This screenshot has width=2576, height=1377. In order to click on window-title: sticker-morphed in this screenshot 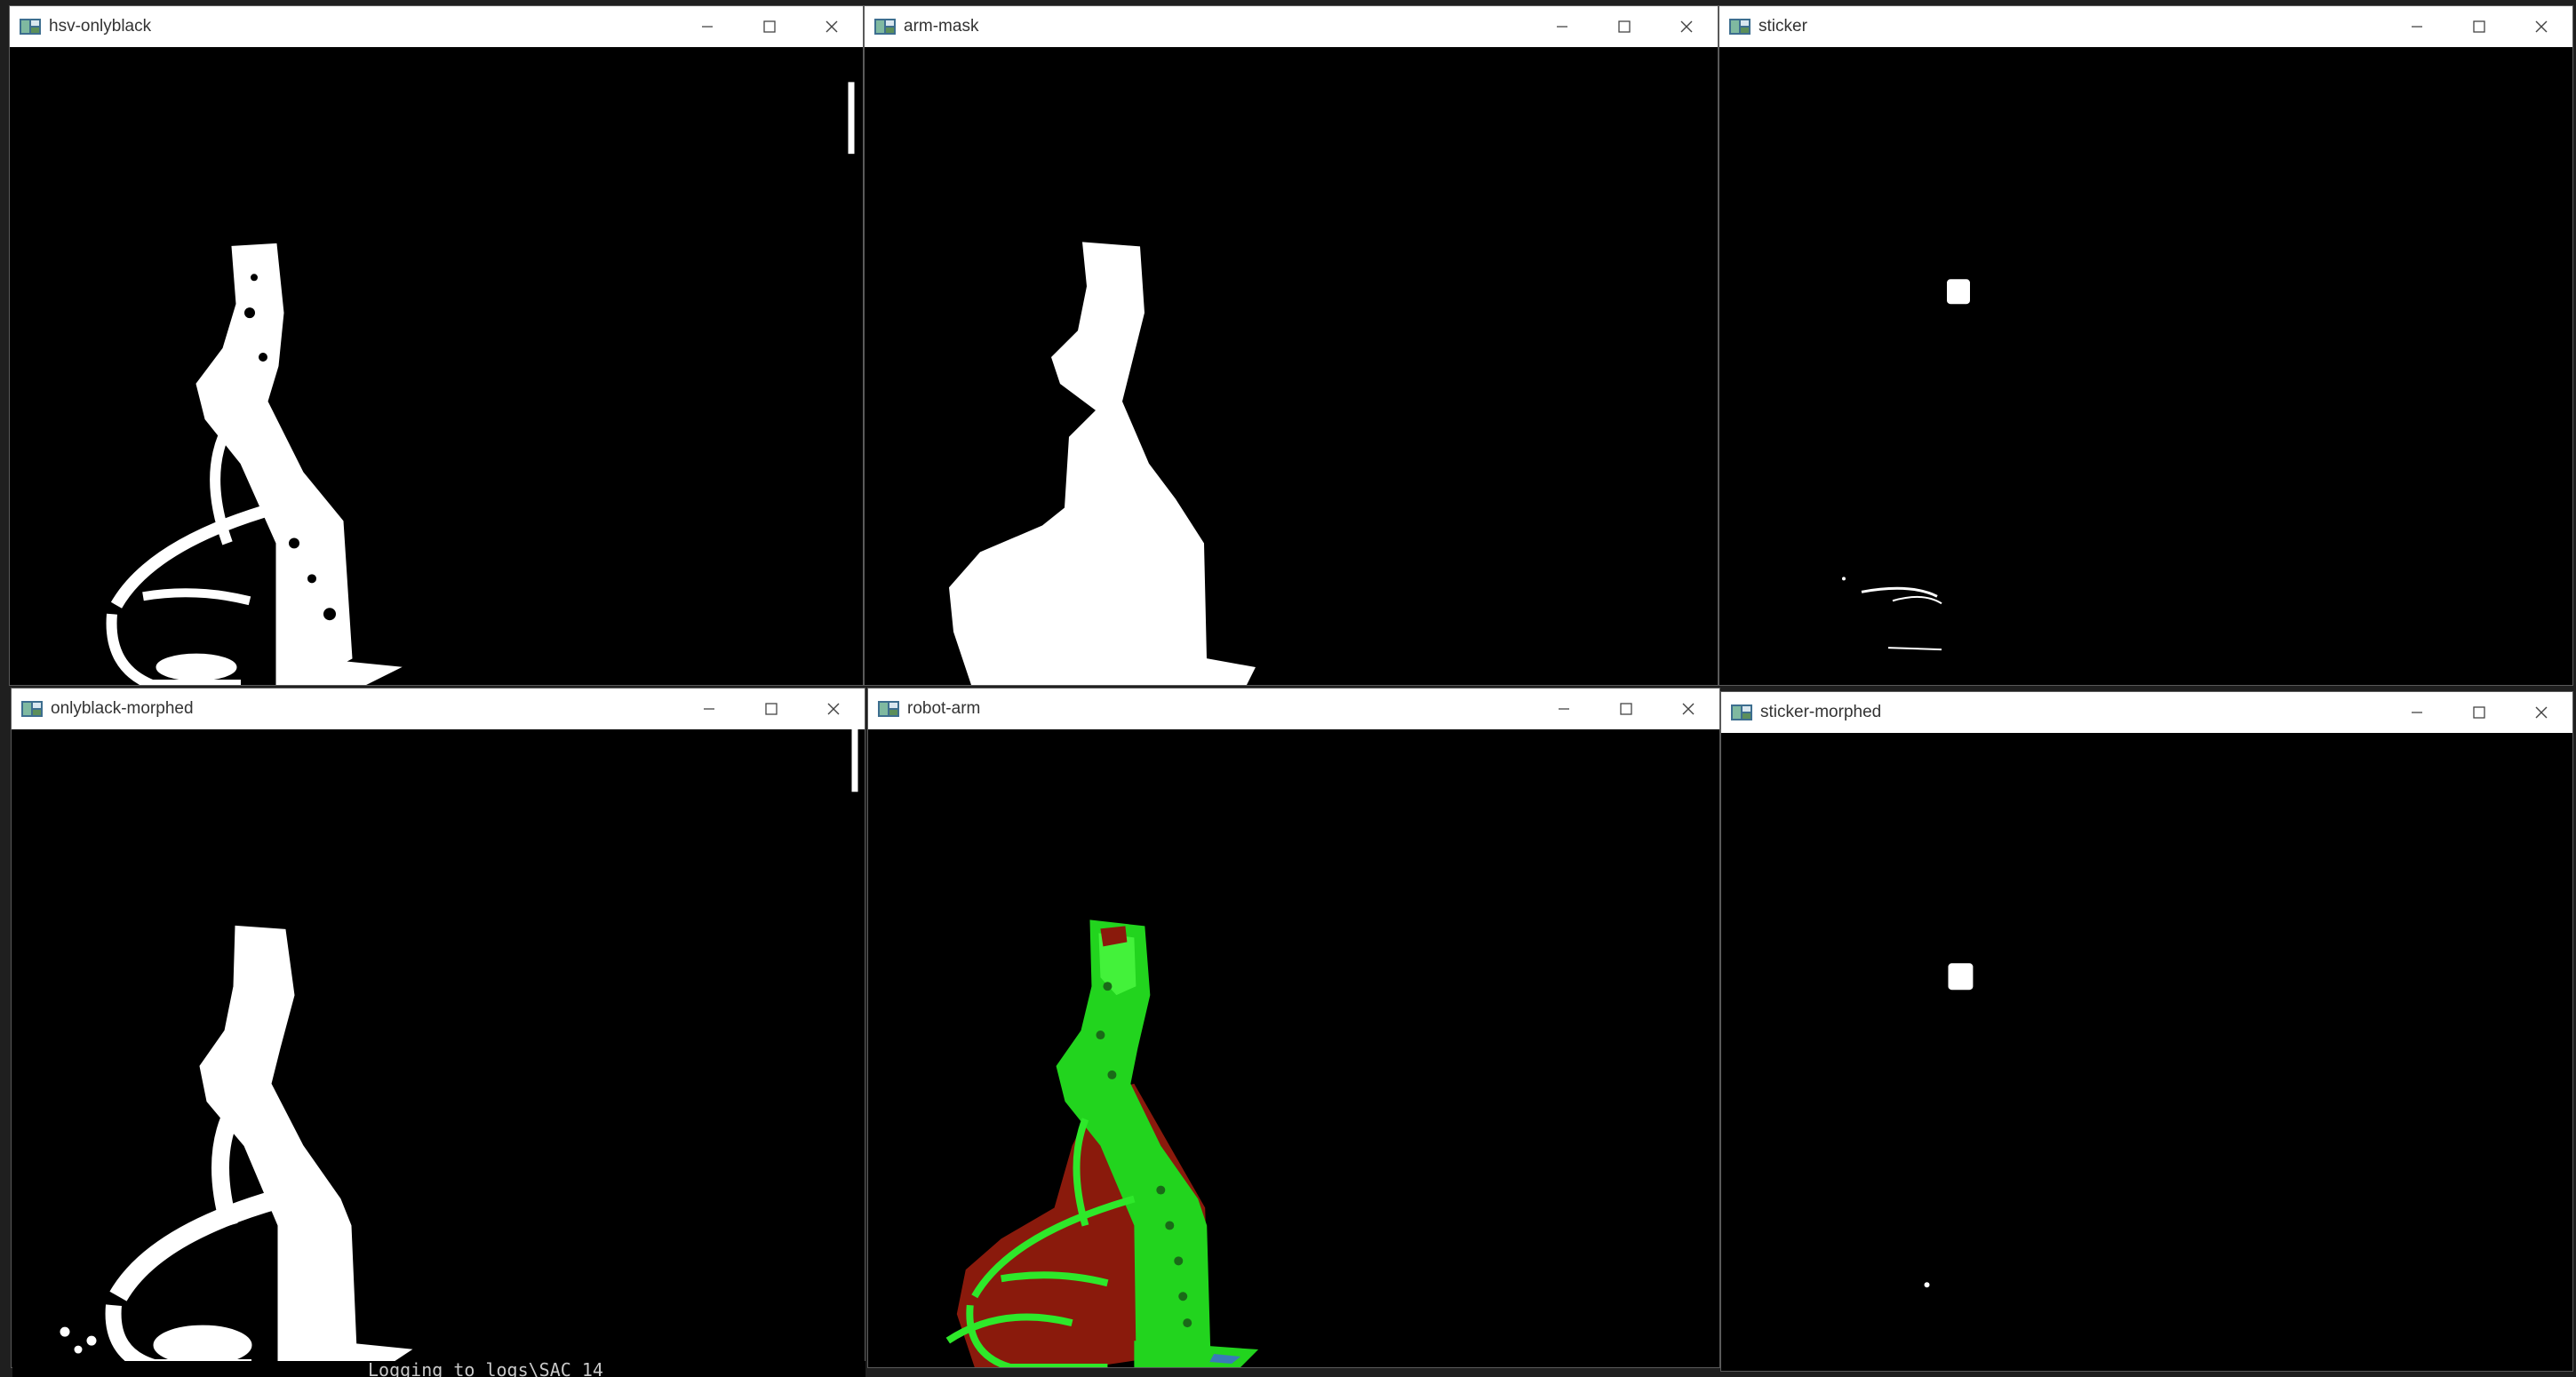, I will do `click(1821, 712)`.